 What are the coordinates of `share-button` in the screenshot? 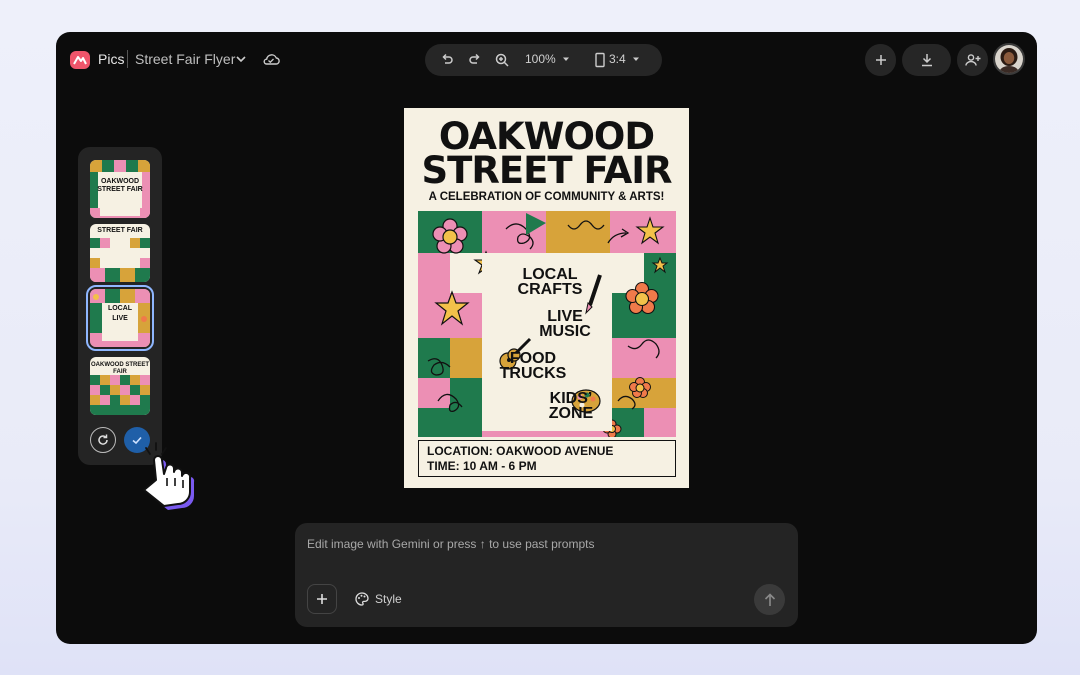 It's located at (972, 60).